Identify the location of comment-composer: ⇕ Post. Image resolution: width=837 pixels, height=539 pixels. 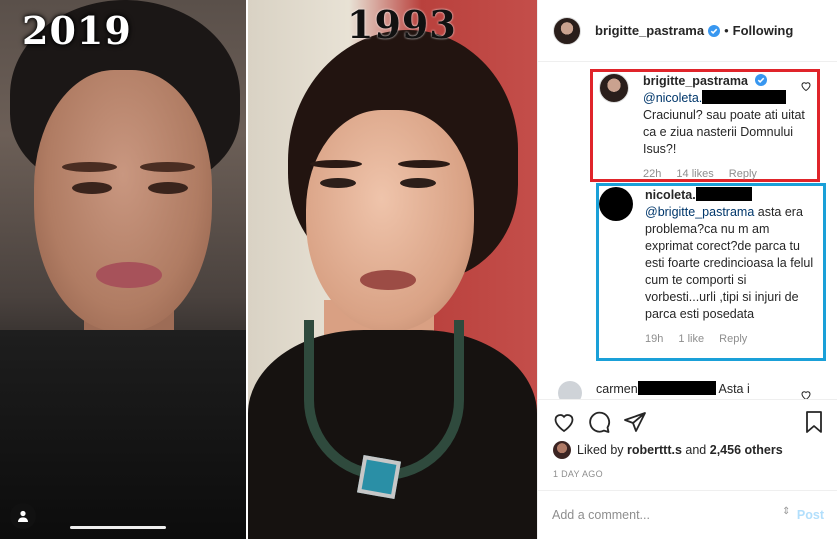
(687, 514).